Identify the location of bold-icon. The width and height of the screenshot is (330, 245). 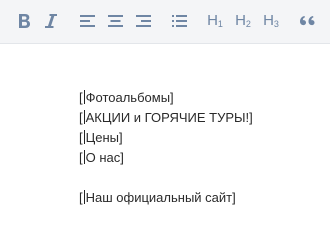
(24, 21).